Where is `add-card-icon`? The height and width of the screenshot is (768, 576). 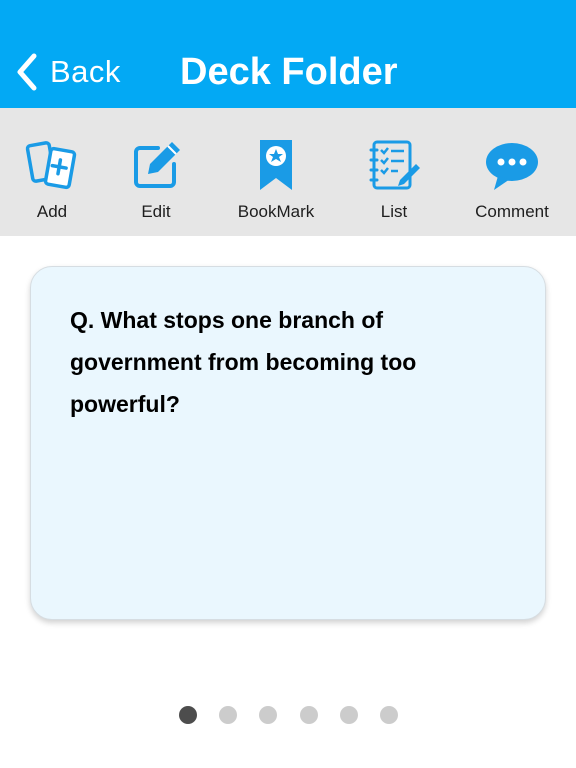
add-card-icon is located at coordinates (51, 165).